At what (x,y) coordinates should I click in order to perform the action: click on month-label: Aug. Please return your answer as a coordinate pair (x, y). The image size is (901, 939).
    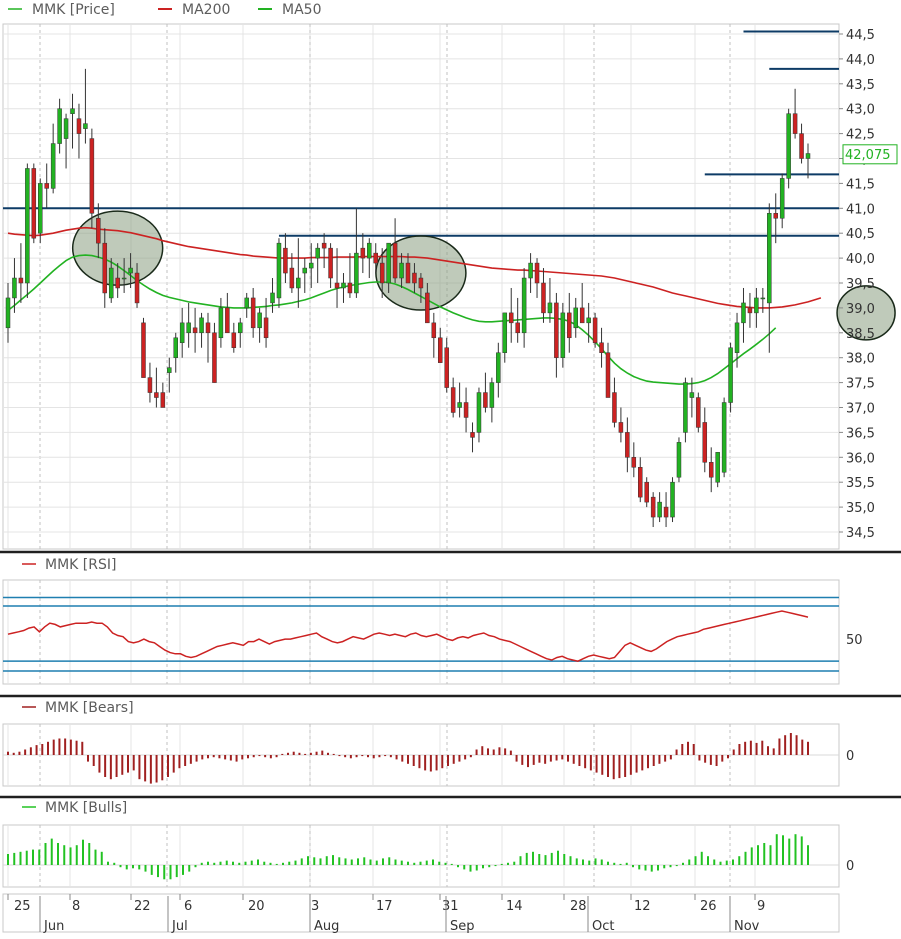
    Looking at the image, I should click on (326, 926).